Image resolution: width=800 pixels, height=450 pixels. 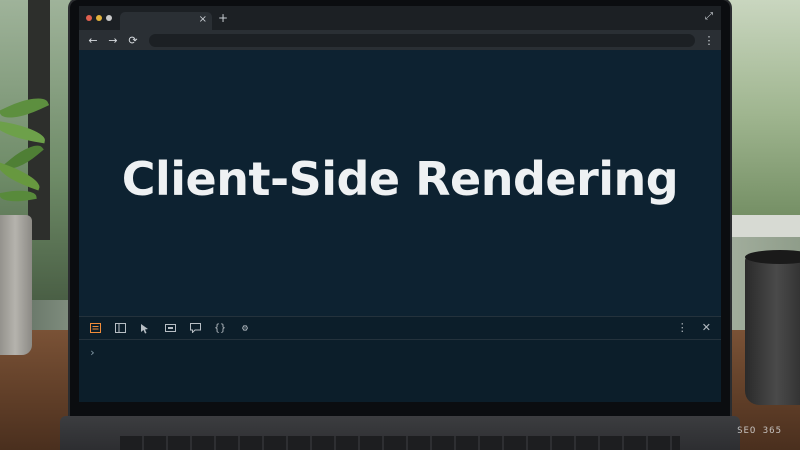 I want to click on dock-side-icon, so click(x=120, y=328).